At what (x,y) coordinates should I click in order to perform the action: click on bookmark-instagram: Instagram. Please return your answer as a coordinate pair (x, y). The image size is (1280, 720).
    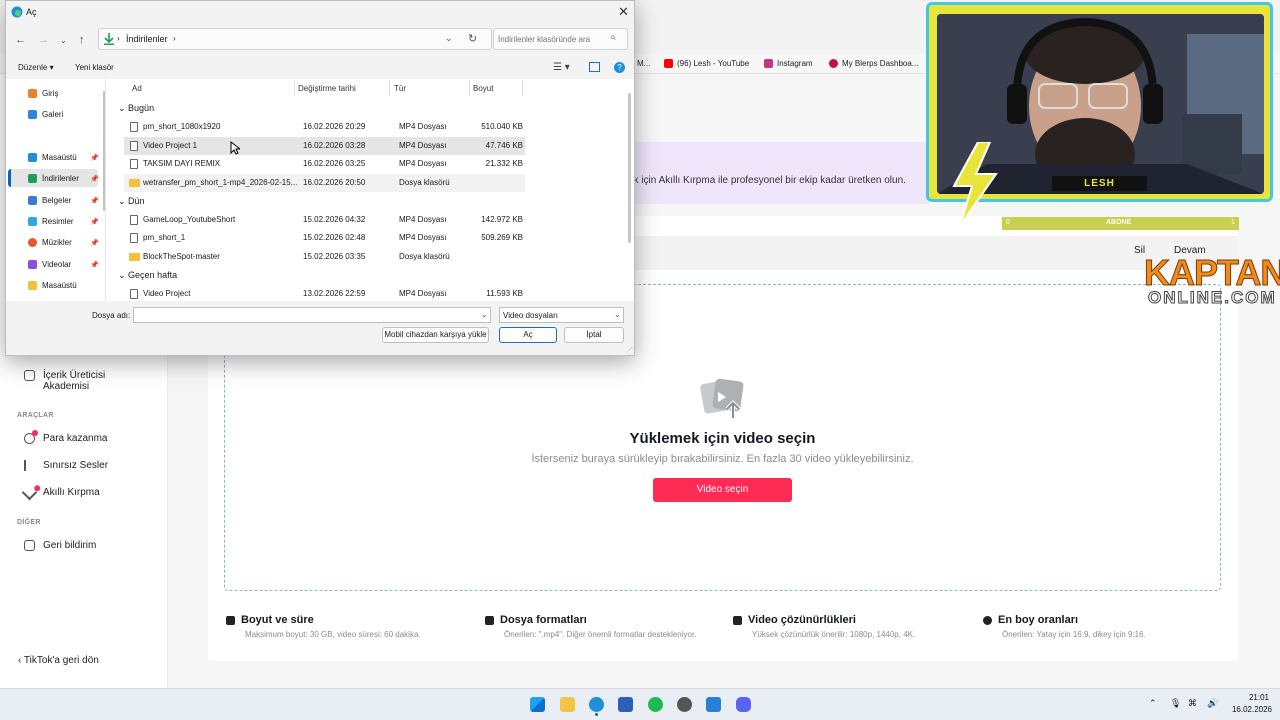
    Looking at the image, I should click on (788, 63).